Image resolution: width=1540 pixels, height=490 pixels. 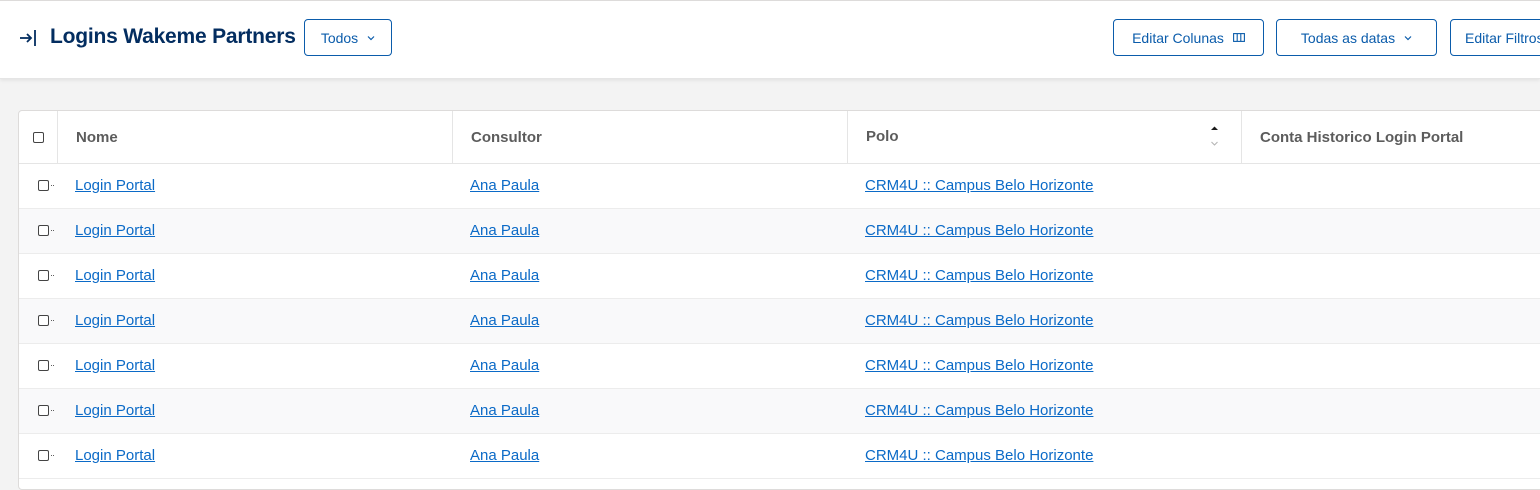 I want to click on login-icon, so click(x=29, y=38).